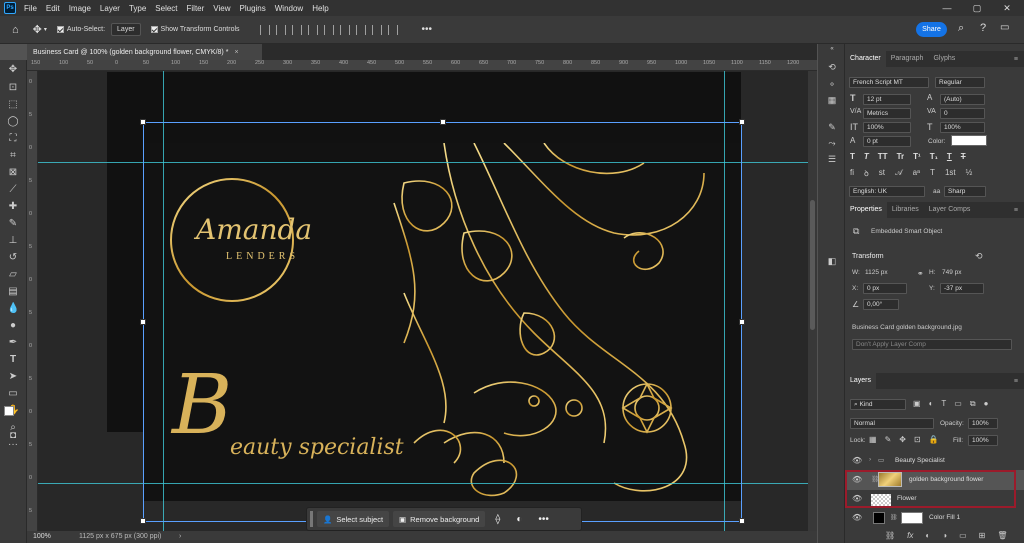 Image resolution: width=1024 pixels, height=543 pixels. What do you see at coordinates (960, 82) in the screenshot?
I see `font-style-select: Regular` at bounding box center [960, 82].